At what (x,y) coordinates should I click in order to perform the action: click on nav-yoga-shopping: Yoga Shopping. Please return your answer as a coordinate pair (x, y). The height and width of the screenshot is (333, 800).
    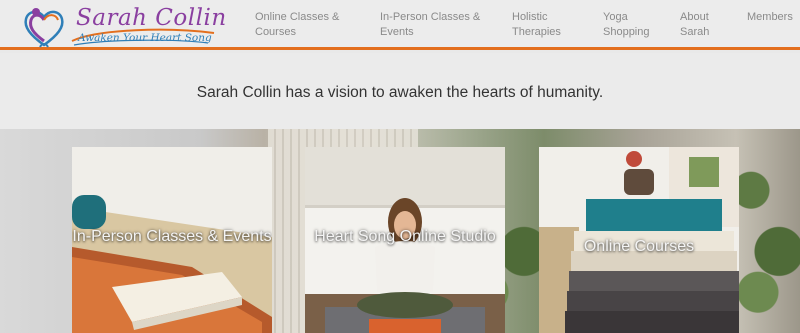
    Looking at the image, I should click on (630, 24).